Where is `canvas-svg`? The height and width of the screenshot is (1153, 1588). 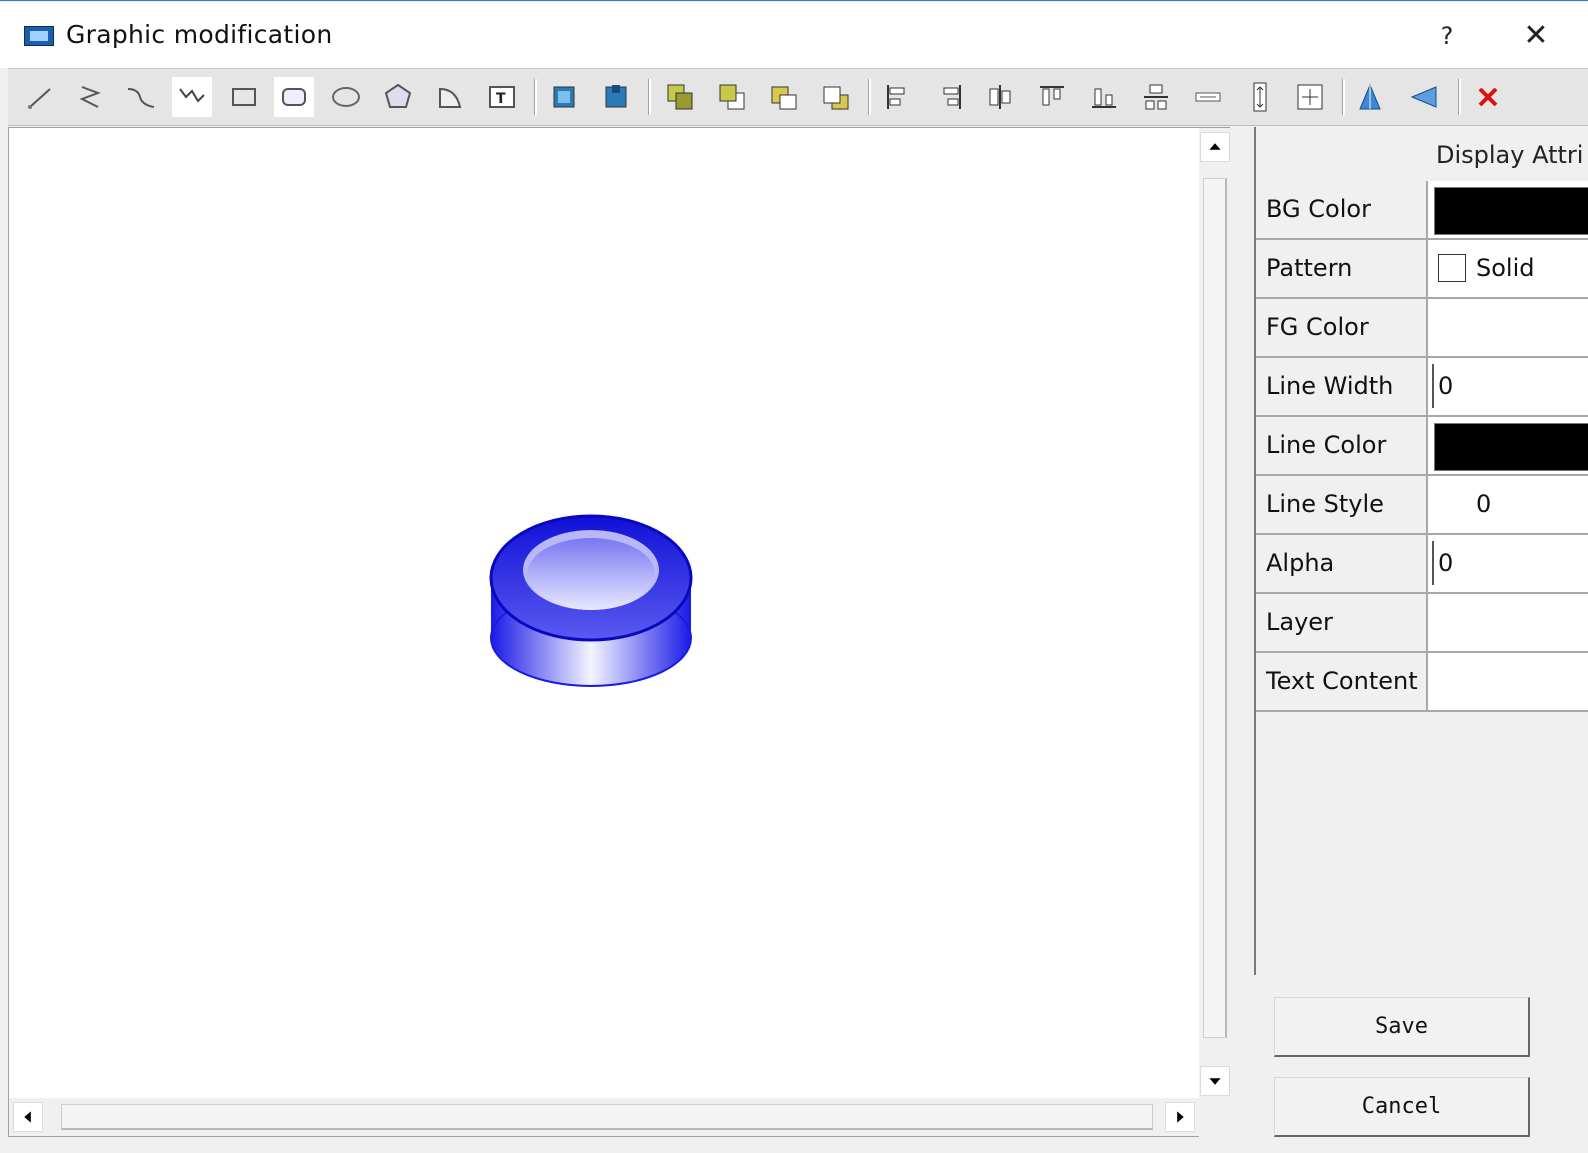 canvas-svg is located at coordinates (591, 600).